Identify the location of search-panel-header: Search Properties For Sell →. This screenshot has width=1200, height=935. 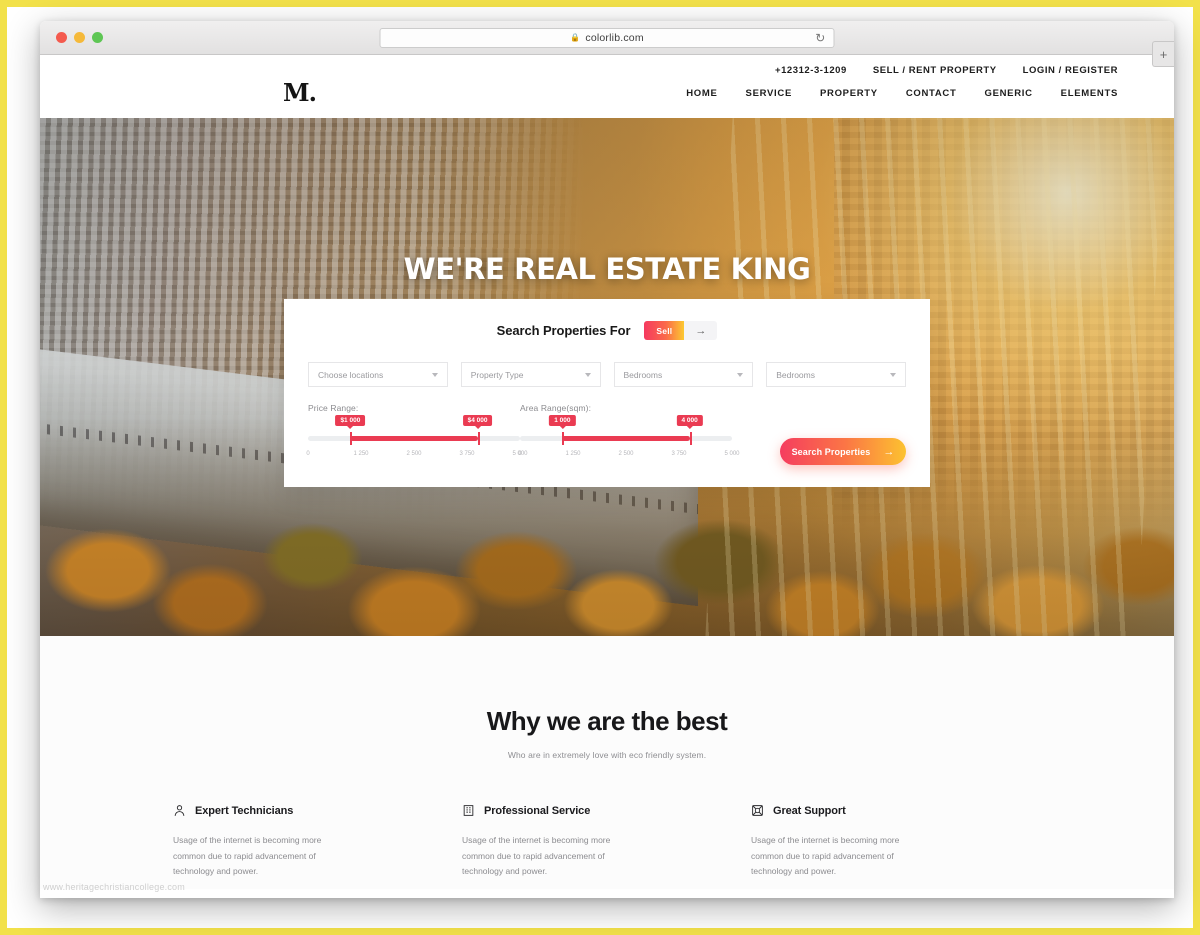
(607, 330).